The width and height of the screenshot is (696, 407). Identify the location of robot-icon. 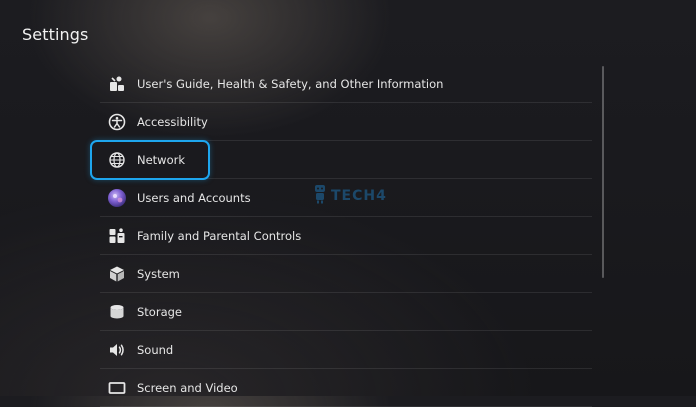
(320, 196).